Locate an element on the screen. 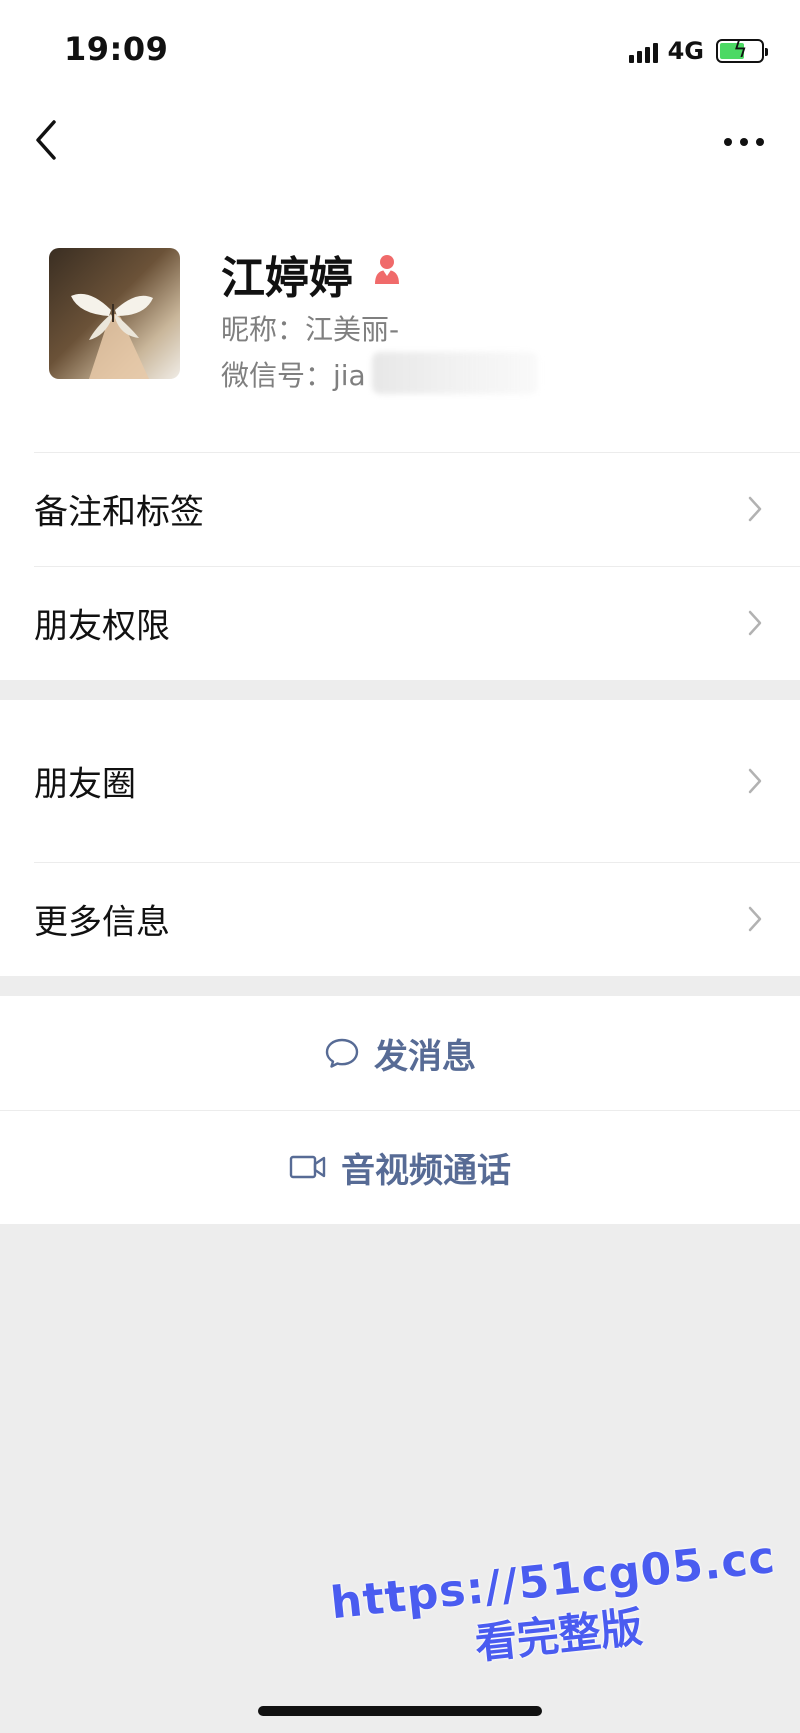  action-group: 发消息 音视频通话 is located at coordinates (400, 1110).